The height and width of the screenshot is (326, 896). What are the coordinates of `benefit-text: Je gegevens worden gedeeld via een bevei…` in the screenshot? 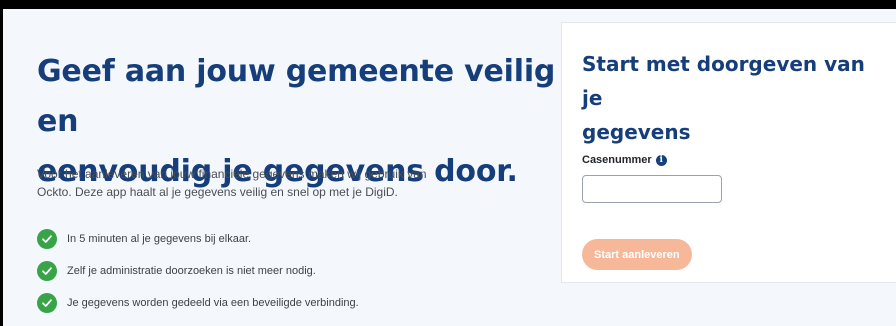 It's located at (213, 303).